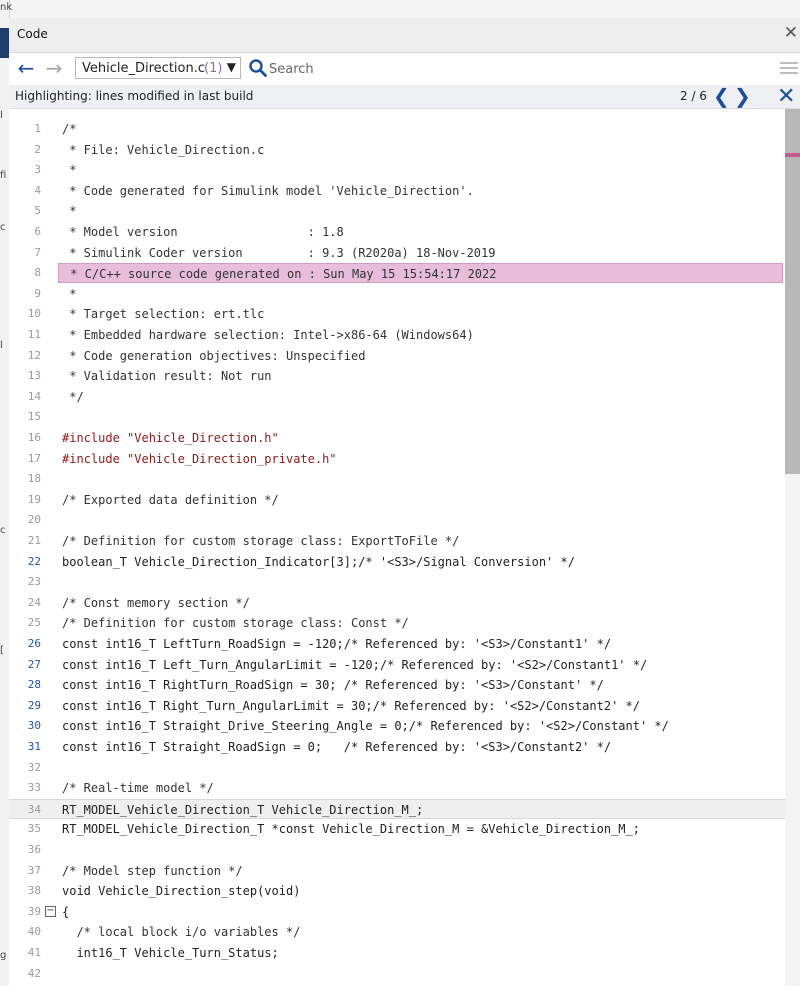 The width and height of the screenshot is (800, 986). What do you see at coordinates (25, 685) in the screenshot?
I see `line-number: 28` at bounding box center [25, 685].